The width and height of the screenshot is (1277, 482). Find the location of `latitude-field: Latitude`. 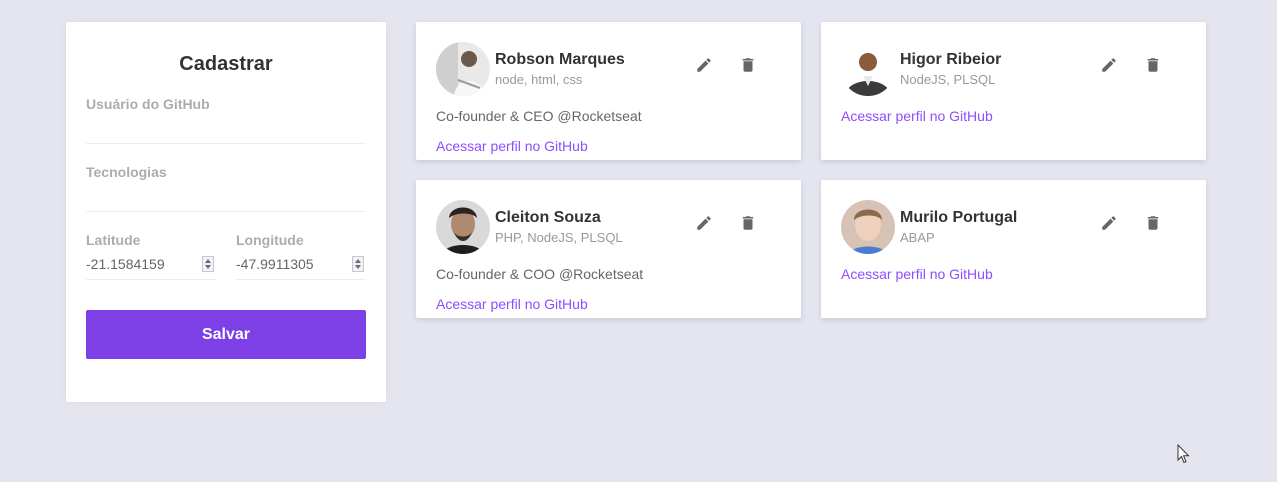

latitude-field: Latitude is located at coordinates (151, 256).